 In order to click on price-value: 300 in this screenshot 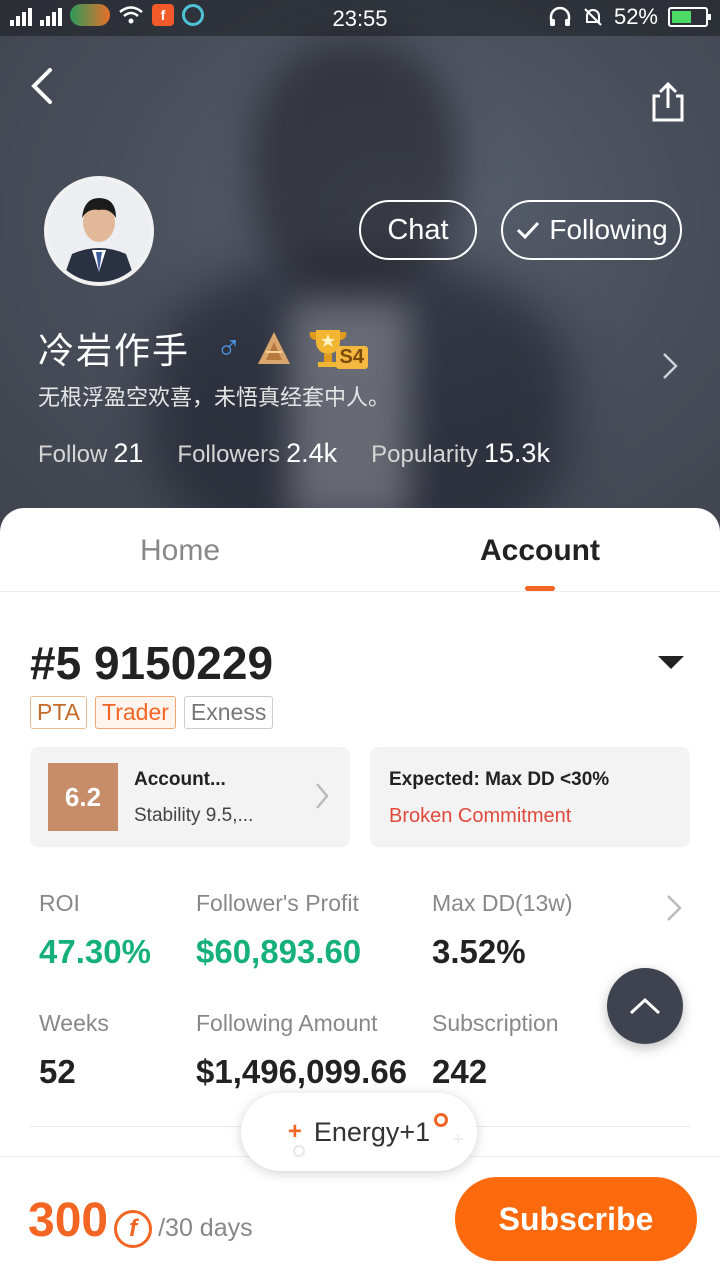, I will do `click(68, 1220)`.